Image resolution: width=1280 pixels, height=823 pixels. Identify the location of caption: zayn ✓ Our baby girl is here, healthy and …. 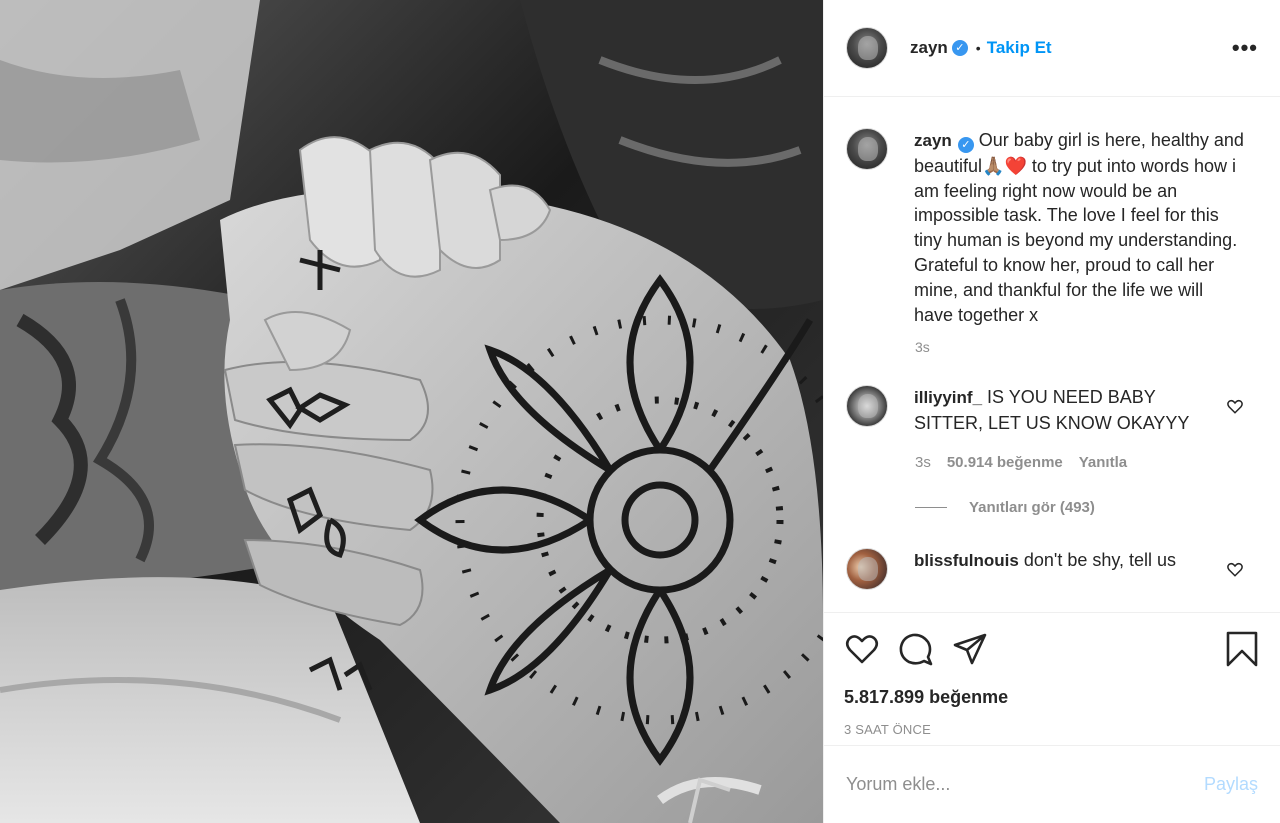
(1052, 227).